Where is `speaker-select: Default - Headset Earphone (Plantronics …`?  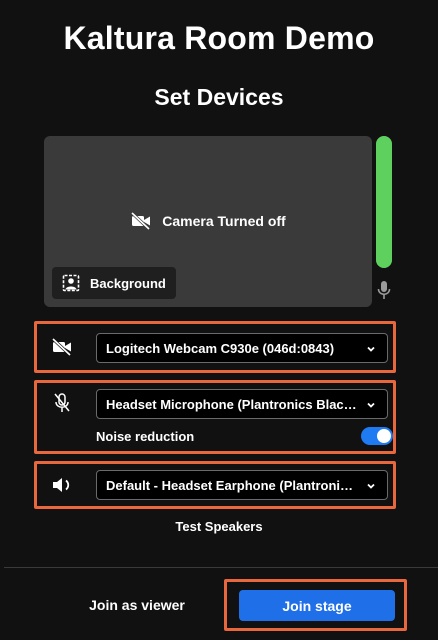
speaker-select: Default - Headset Earphone (Plantronics … is located at coordinates (242, 485).